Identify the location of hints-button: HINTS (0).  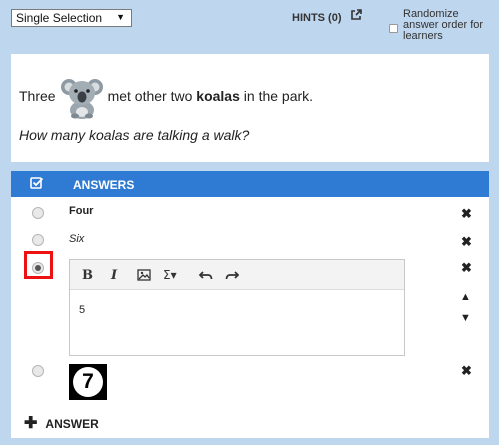
(317, 18).